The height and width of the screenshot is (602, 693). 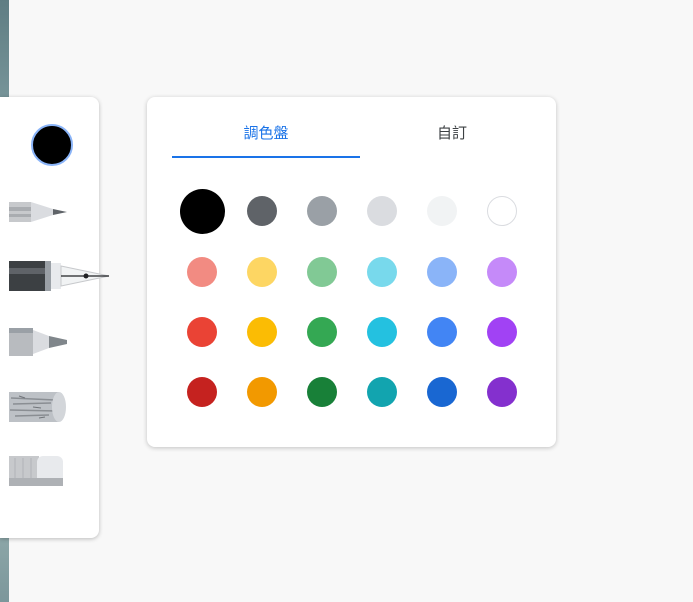 I want to click on pencil-icon, so click(x=38, y=212).